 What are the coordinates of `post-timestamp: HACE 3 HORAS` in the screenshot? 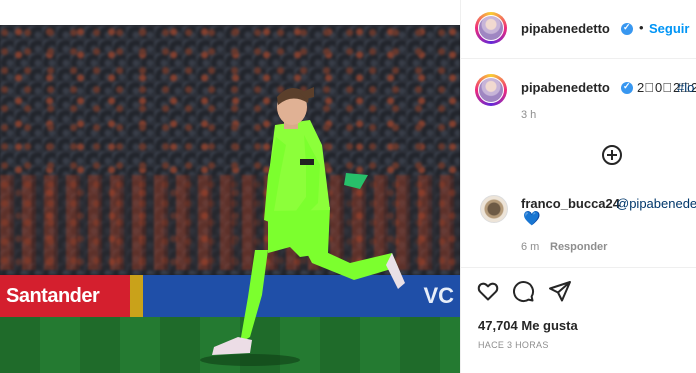 It's located at (513, 345).